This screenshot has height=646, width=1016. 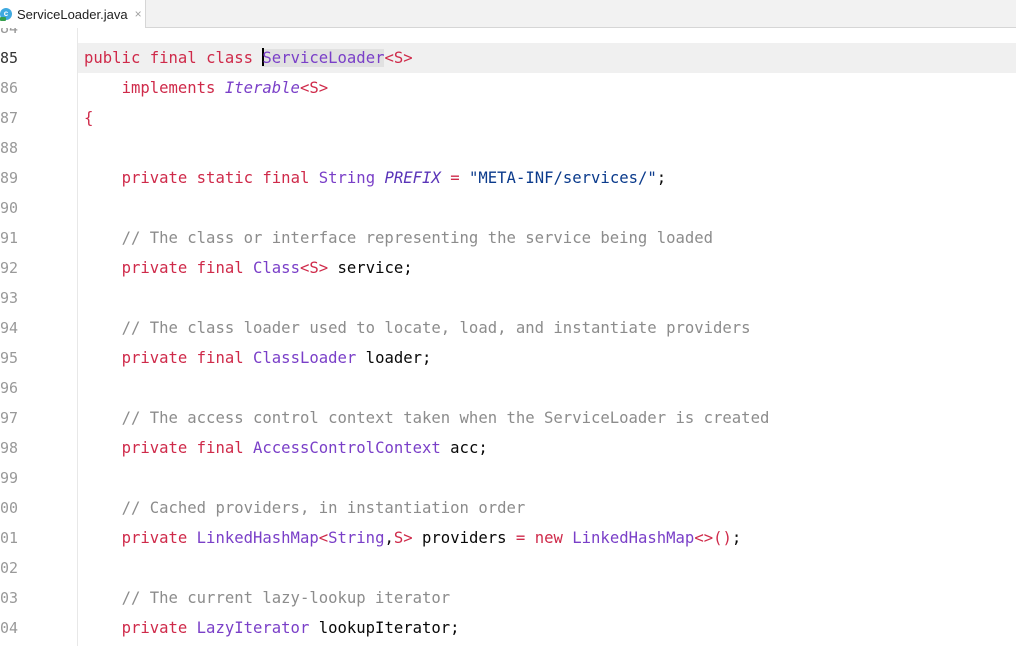 What do you see at coordinates (9, 268) in the screenshot?
I see `line-number: 92` at bounding box center [9, 268].